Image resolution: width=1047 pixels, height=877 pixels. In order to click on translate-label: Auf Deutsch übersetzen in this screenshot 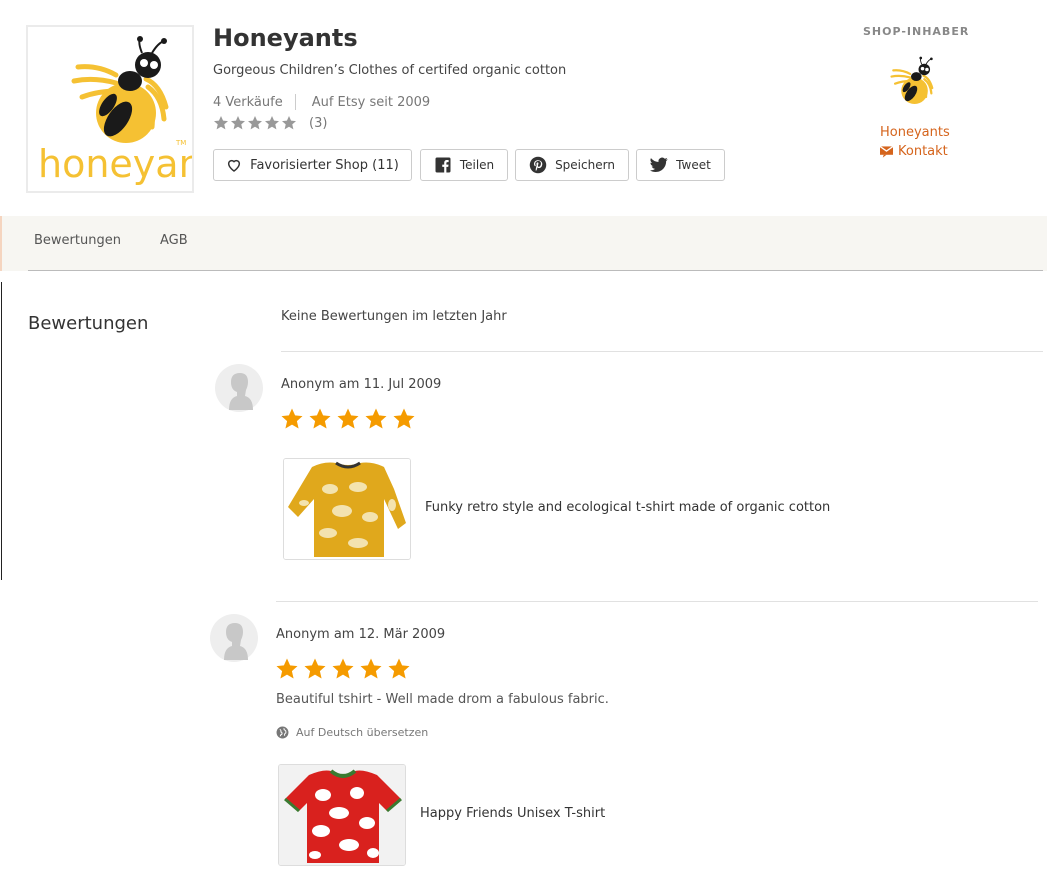, I will do `click(362, 732)`.